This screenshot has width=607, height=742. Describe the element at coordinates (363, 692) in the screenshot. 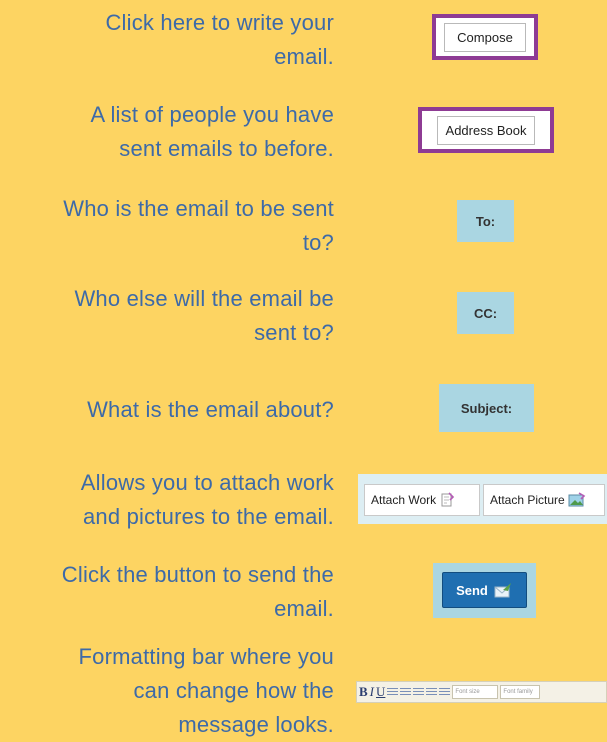

I see `bold-button: B` at that location.